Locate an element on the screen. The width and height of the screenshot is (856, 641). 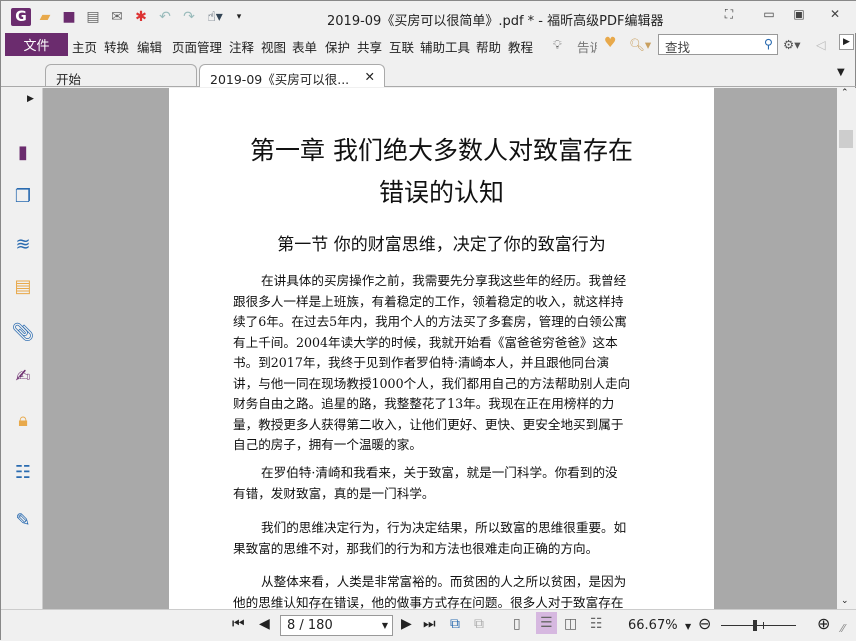
search-icon: ⚲ is located at coordinates (768, 43).